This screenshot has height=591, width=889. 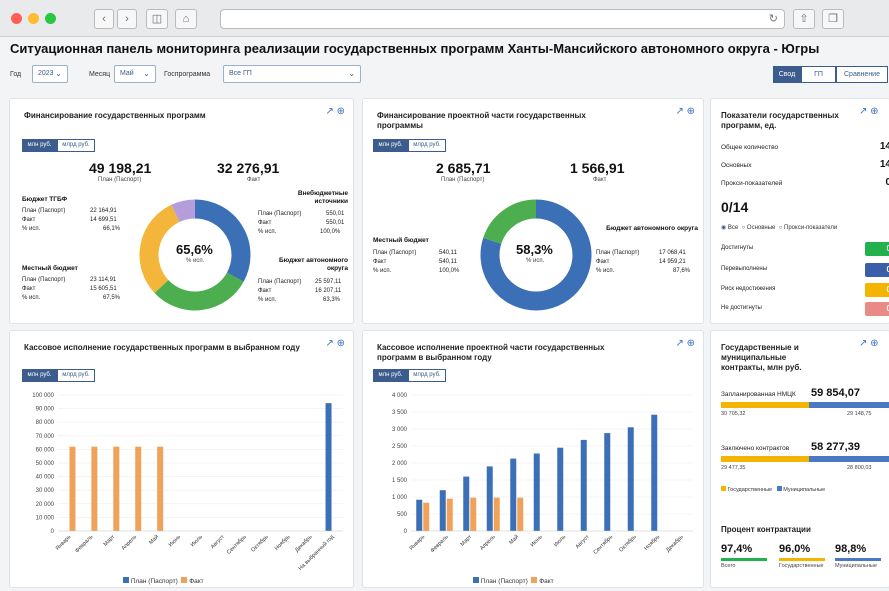 What do you see at coordinates (110, 541) in the screenshot?
I see `x-tick-label: Март` at bounding box center [110, 541].